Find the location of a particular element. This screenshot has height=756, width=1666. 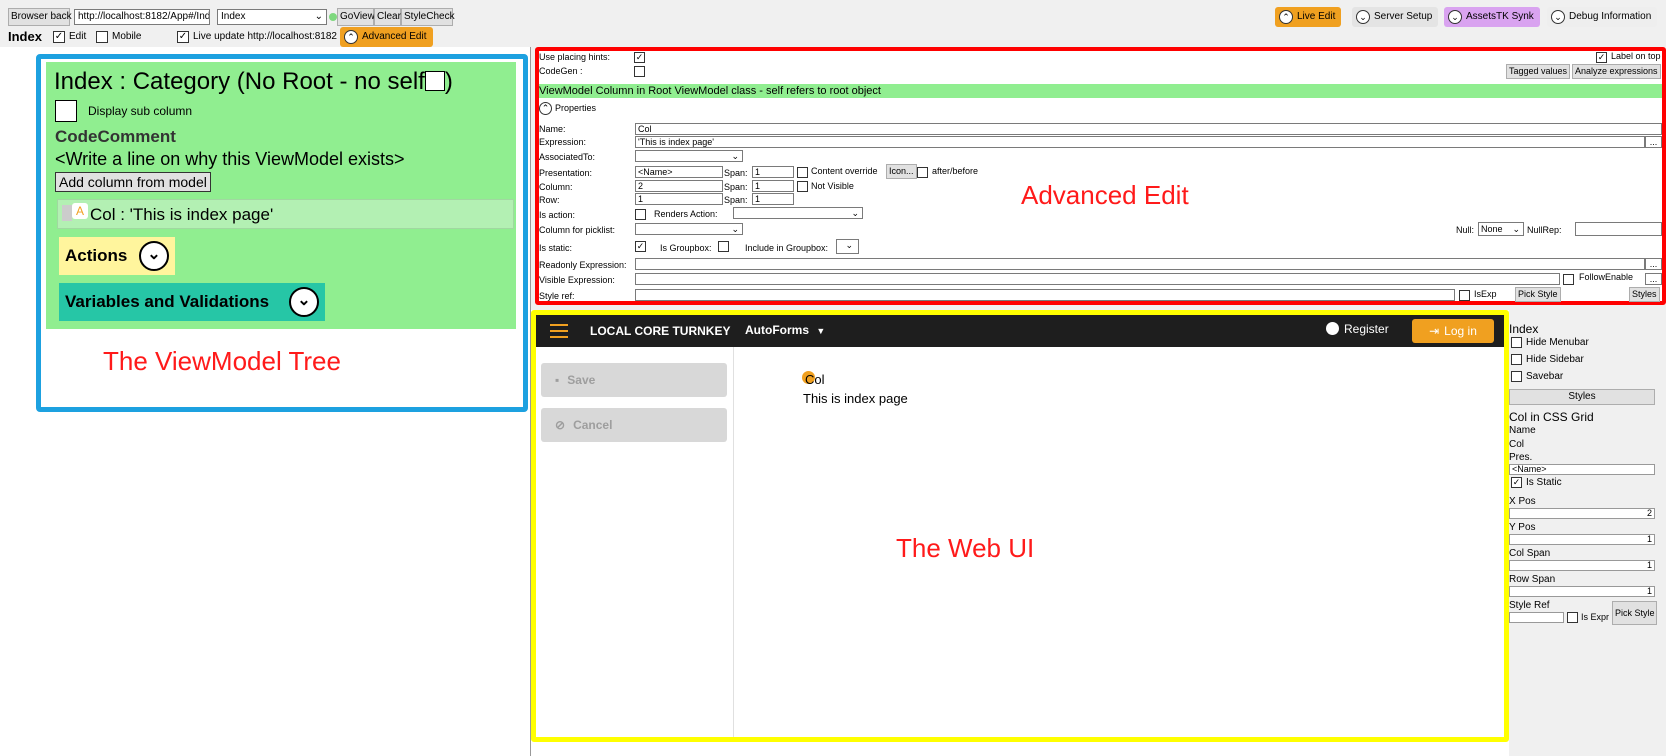

rowspan-field: 1 is located at coordinates (1582, 591).